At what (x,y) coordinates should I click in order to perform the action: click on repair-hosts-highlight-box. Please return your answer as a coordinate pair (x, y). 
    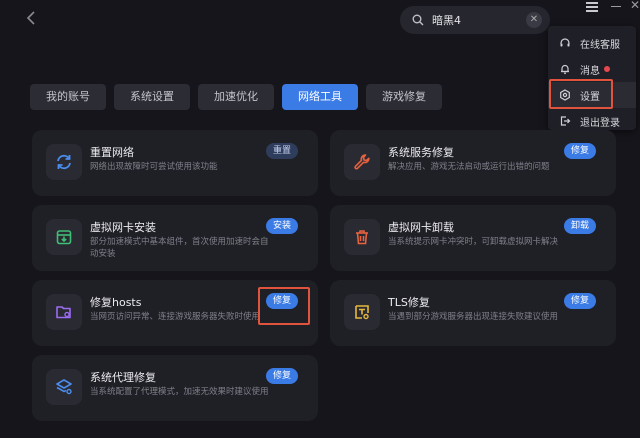
    Looking at the image, I should click on (284, 306).